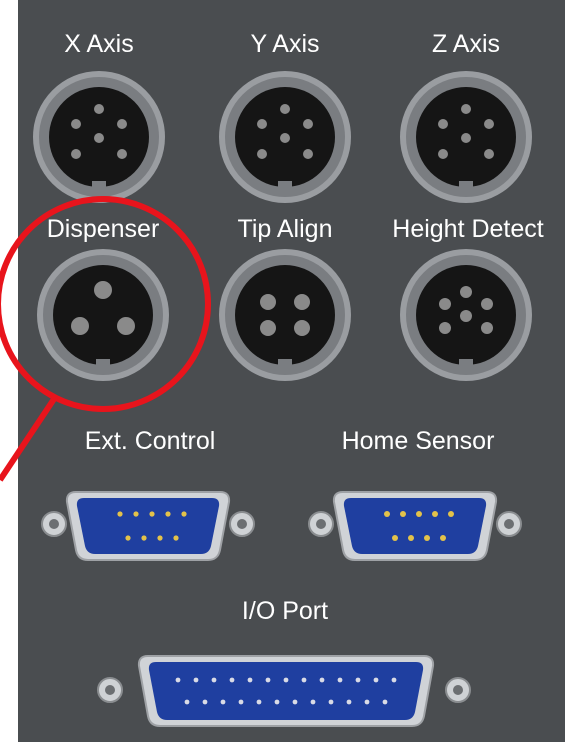 This screenshot has height=742, width=565. Describe the element at coordinates (150, 441) in the screenshot. I see `ext-control-label: Ext. Control` at that location.